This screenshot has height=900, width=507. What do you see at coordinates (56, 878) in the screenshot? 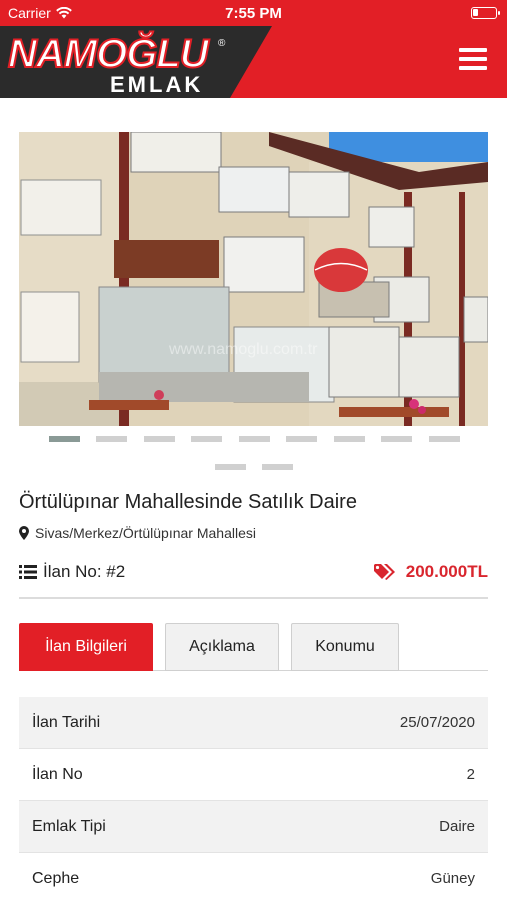
I see `info-label: Cephe` at bounding box center [56, 878].